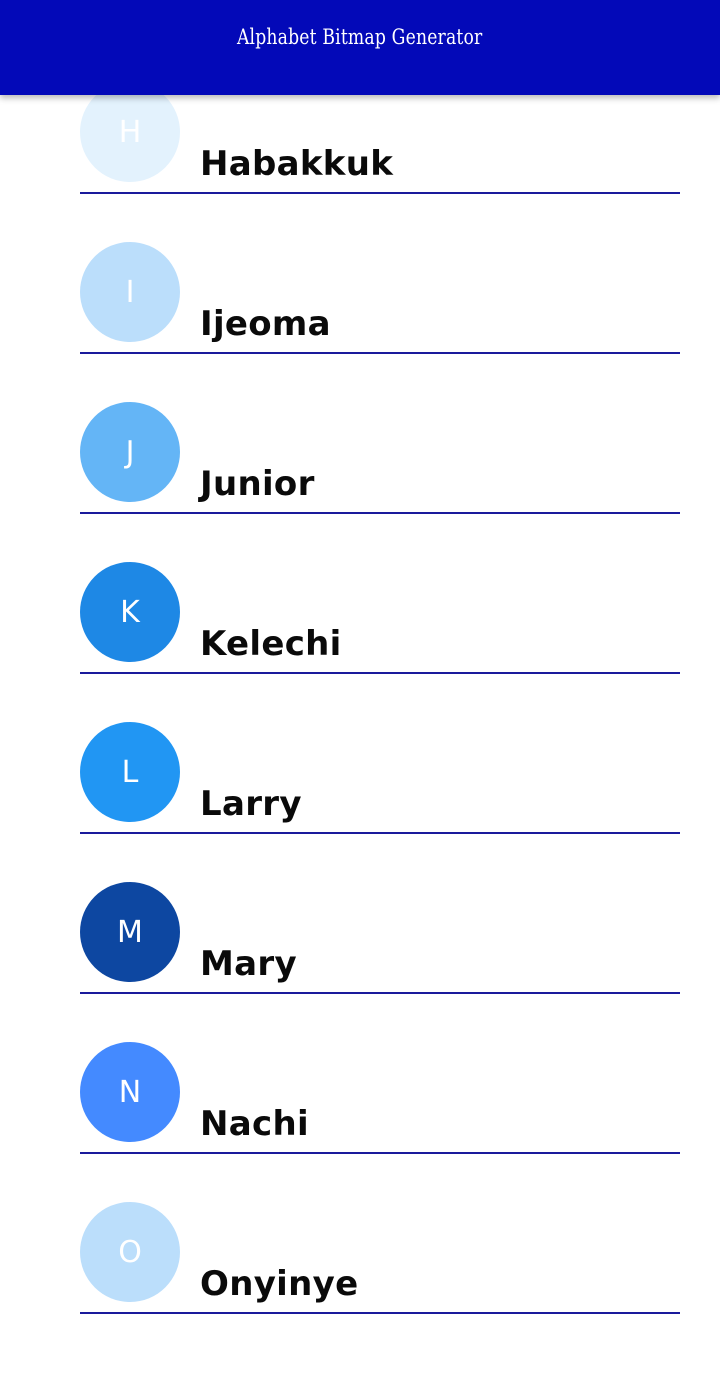 Image resolution: width=720 pixels, height=1375 pixels. What do you see at coordinates (251, 804) in the screenshot?
I see `contact-name: Larry` at bounding box center [251, 804].